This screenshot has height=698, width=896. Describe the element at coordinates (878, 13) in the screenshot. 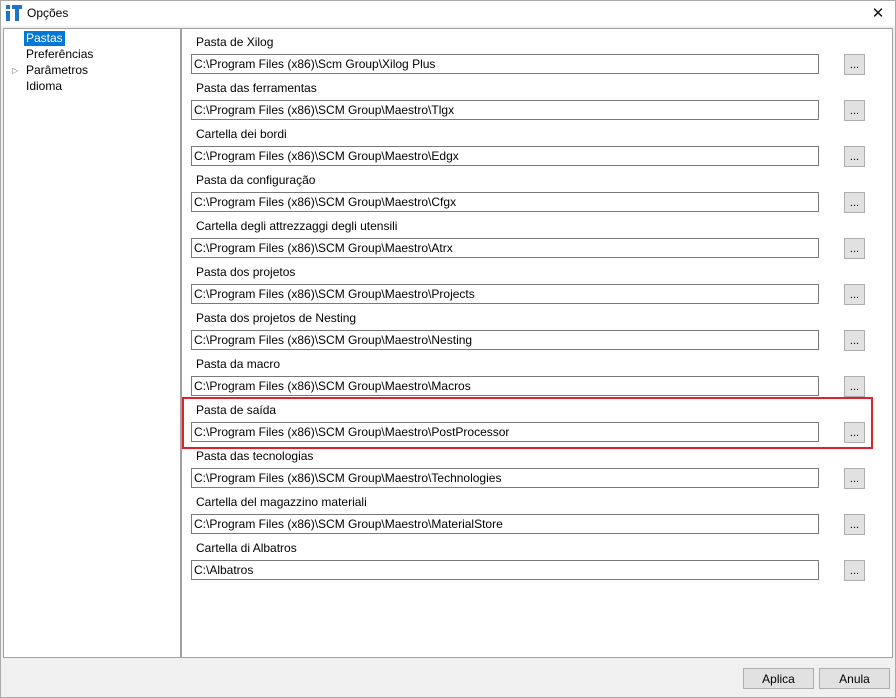

I see `close-icon: ✕` at that location.